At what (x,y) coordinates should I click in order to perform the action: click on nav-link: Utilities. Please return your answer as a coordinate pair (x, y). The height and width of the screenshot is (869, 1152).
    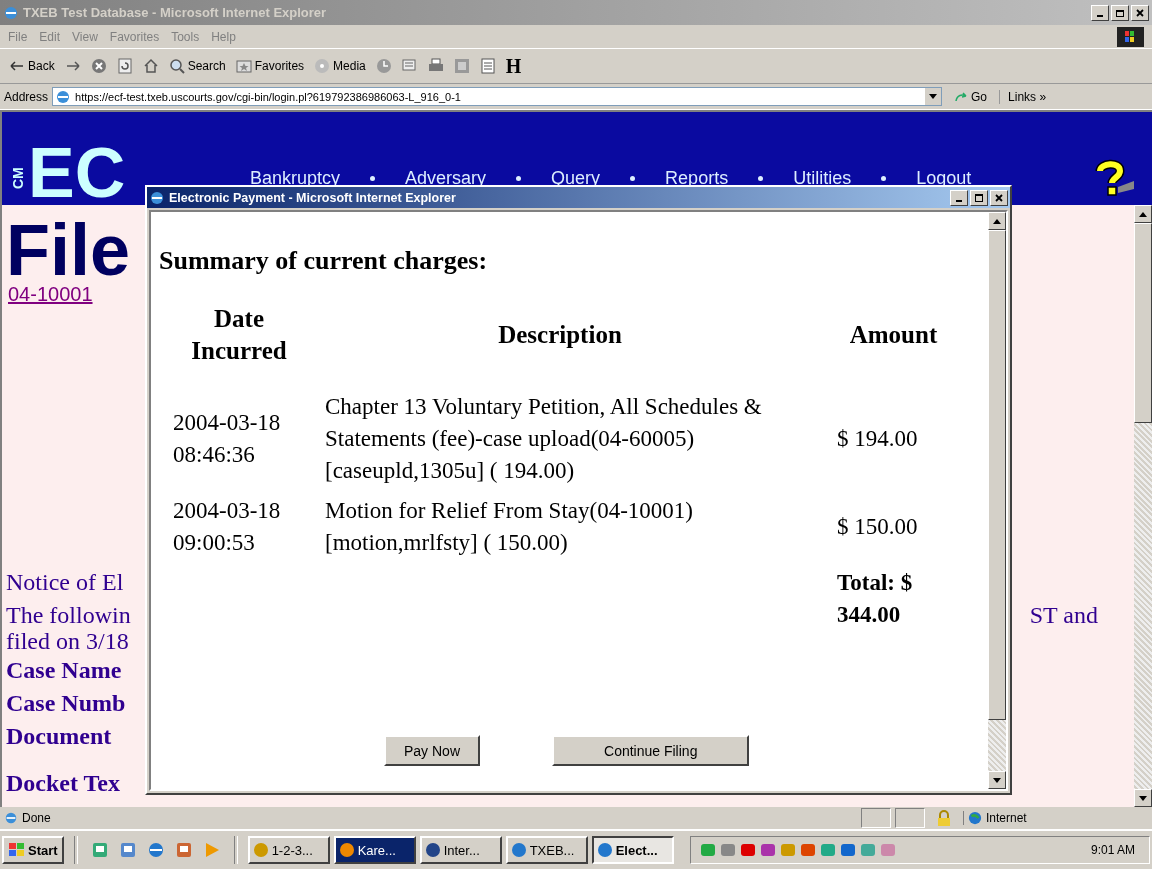
    Looking at the image, I should click on (822, 178).